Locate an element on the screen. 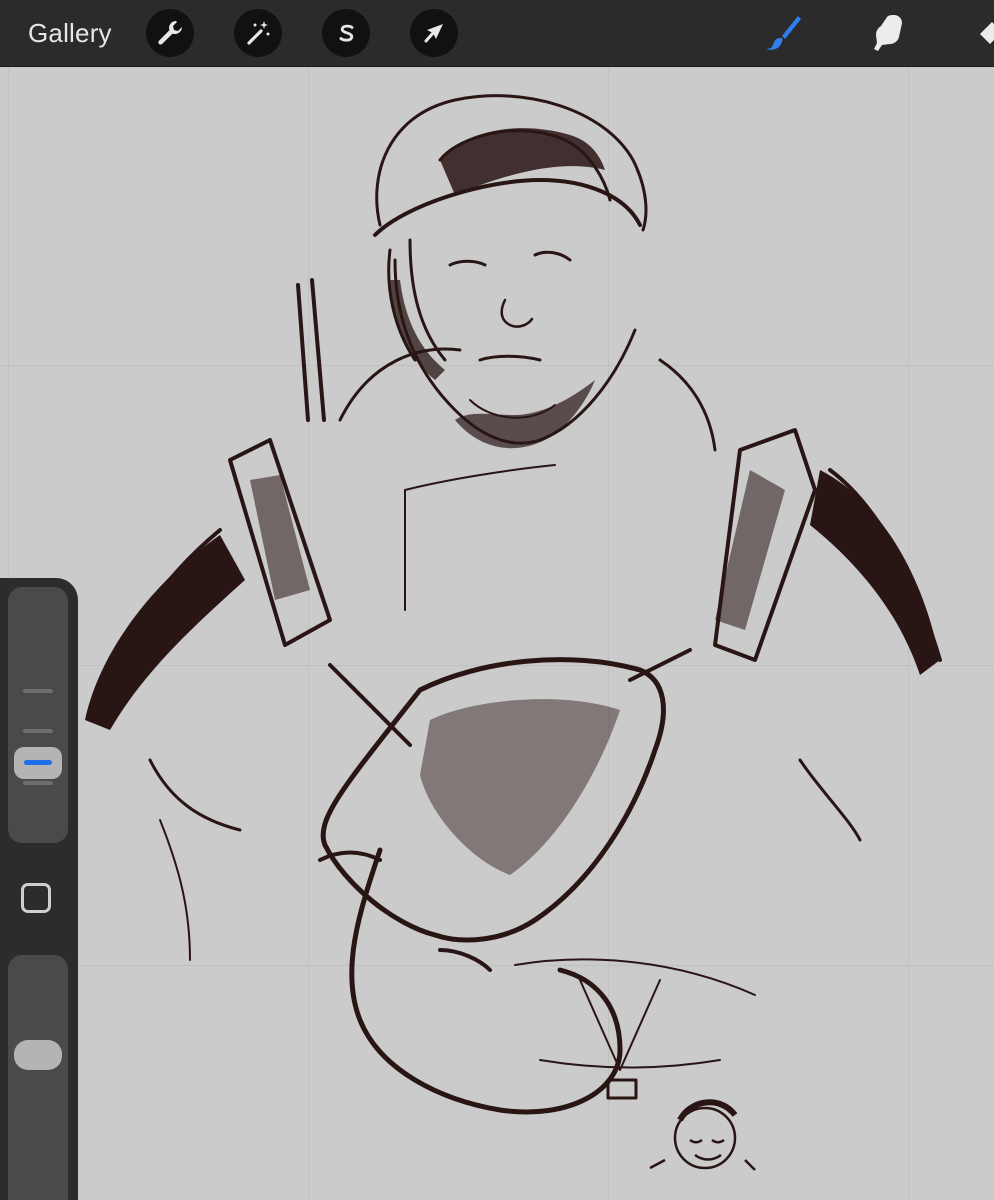  adjustments-button is located at coordinates (258, 33).